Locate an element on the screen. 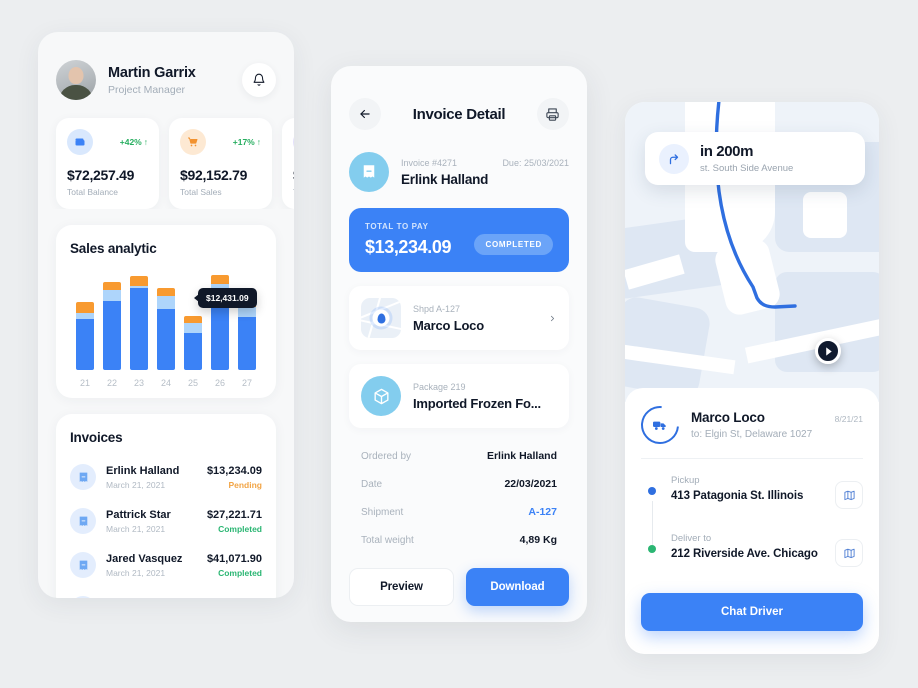 The image size is (918, 688). stat-card-balance: +42% ↑ $72,257.49 Total Balance is located at coordinates (107, 163).